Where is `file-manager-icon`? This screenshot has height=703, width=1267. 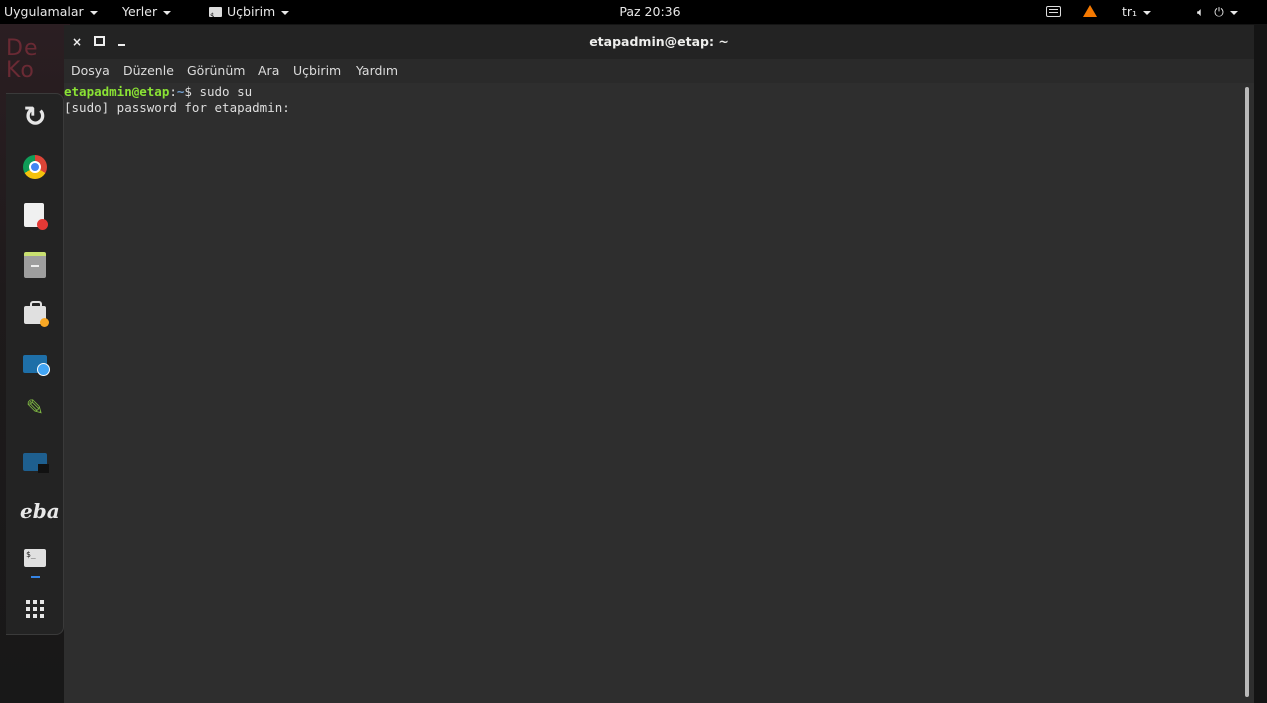
file-manager-icon is located at coordinates (35, 265).